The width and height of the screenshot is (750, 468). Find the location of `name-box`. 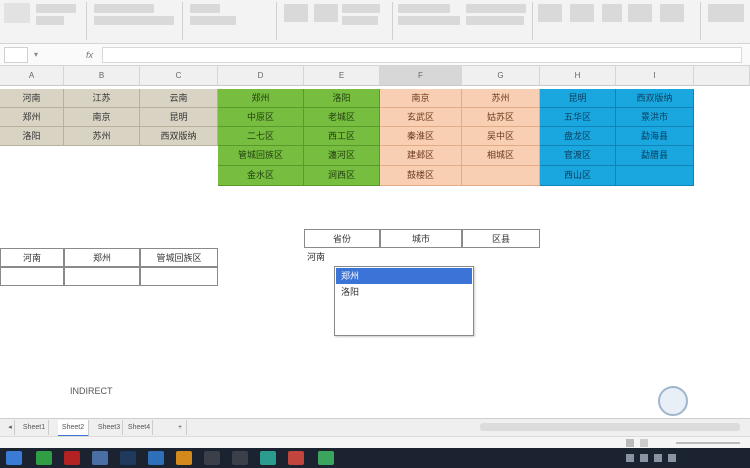

name-box is located at coordinates (16, 55).